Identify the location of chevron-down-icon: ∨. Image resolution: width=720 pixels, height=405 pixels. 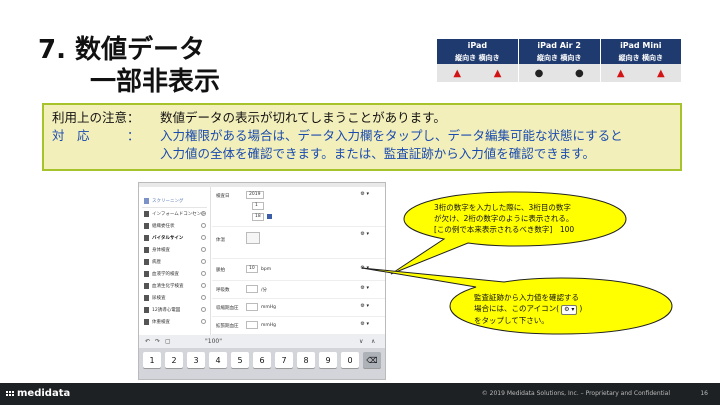
(361, 341).